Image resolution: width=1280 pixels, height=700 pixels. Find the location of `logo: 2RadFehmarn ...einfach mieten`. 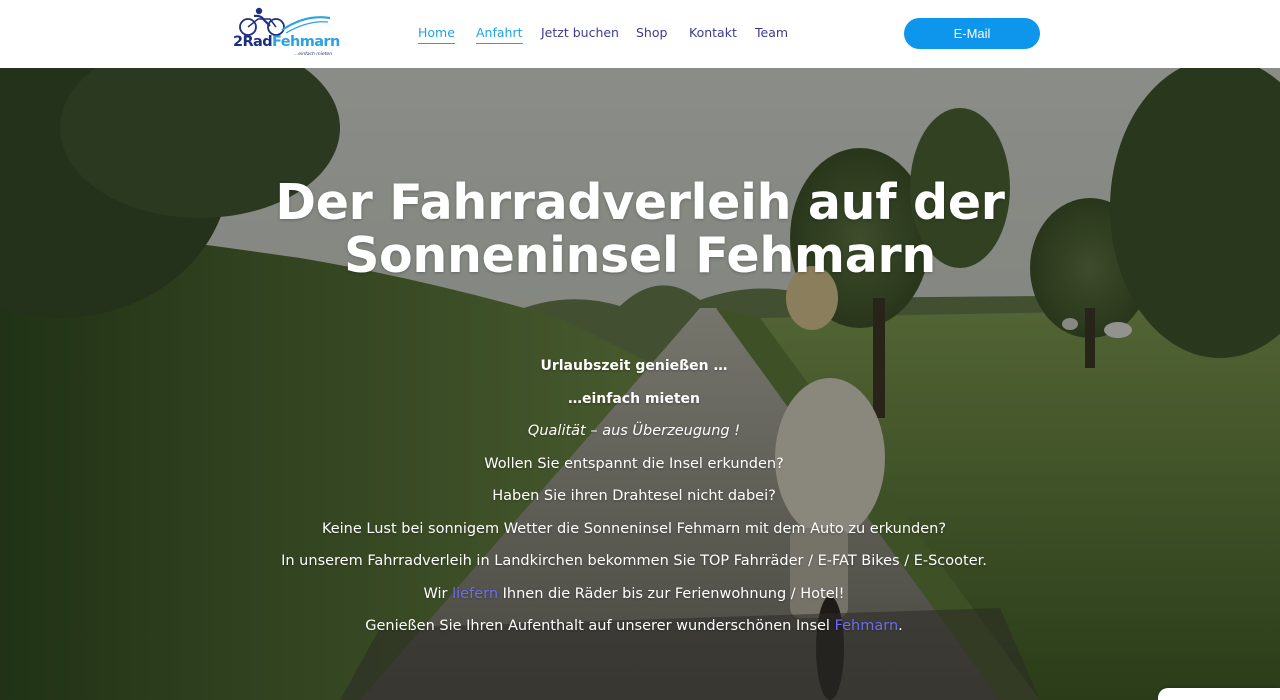

logo: 2RadFehmarn ...einfach mieten is located at coordinates (285, 32).